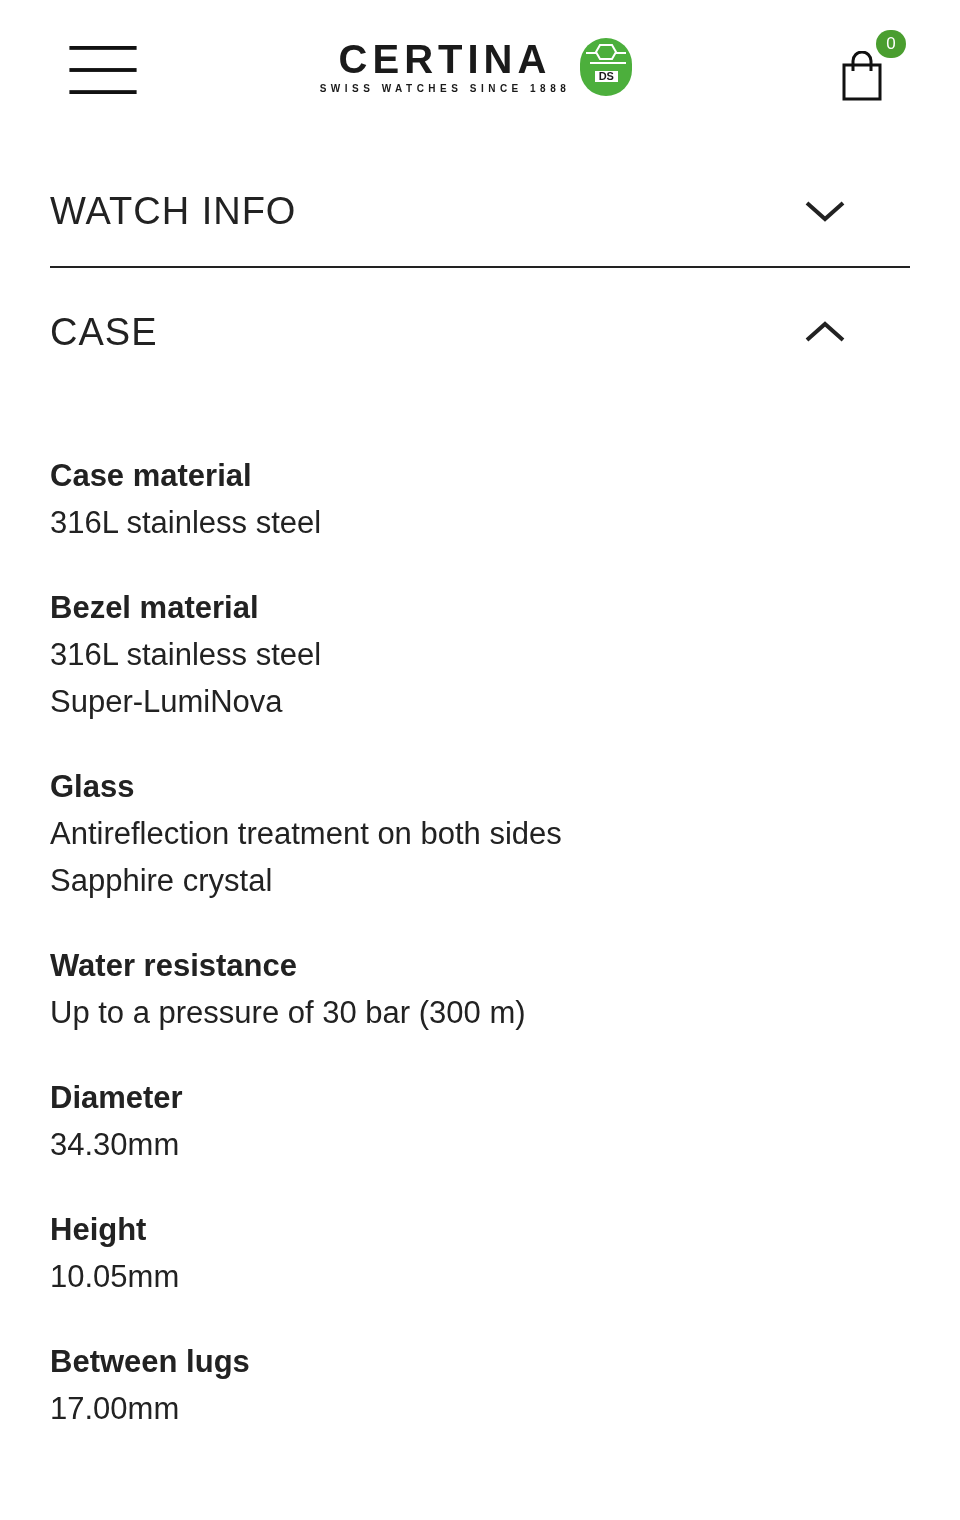  I want to click on spec-value: 17.00mm, so click(115, 1409).